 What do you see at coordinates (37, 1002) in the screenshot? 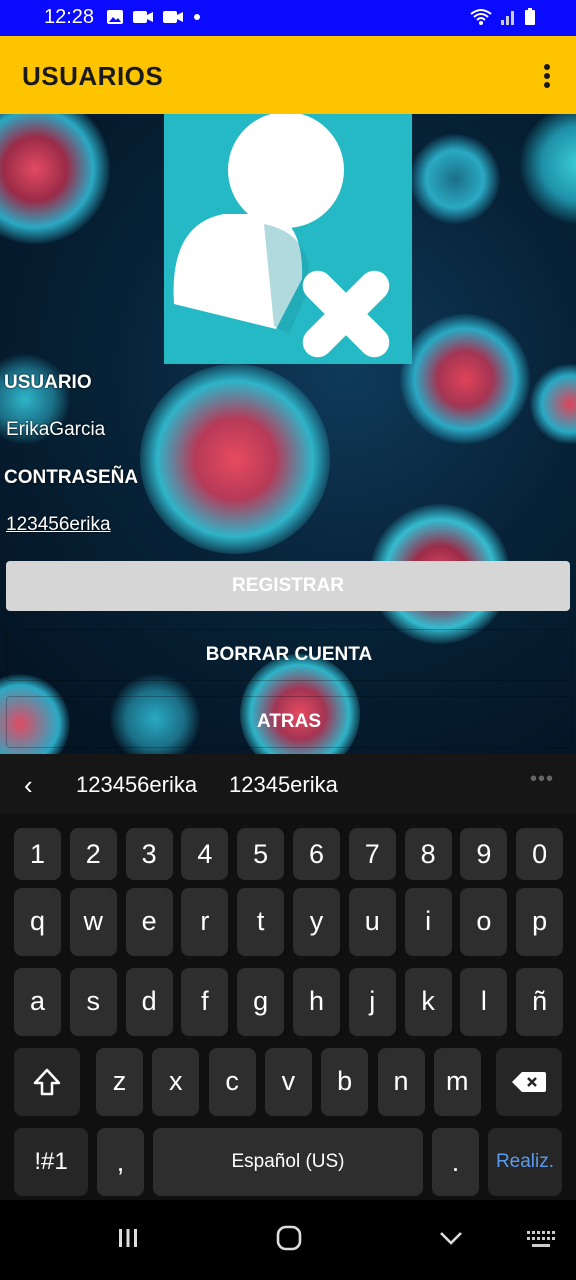
I see `key-a: a` at bounding box center [37, 1002].